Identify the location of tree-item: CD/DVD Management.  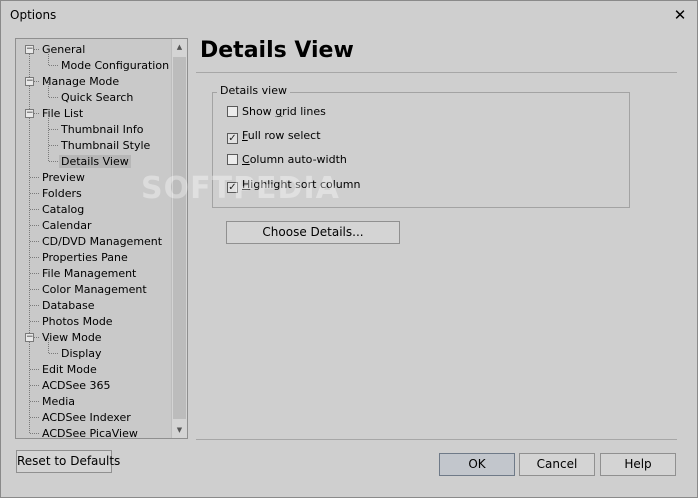
(102, 241).